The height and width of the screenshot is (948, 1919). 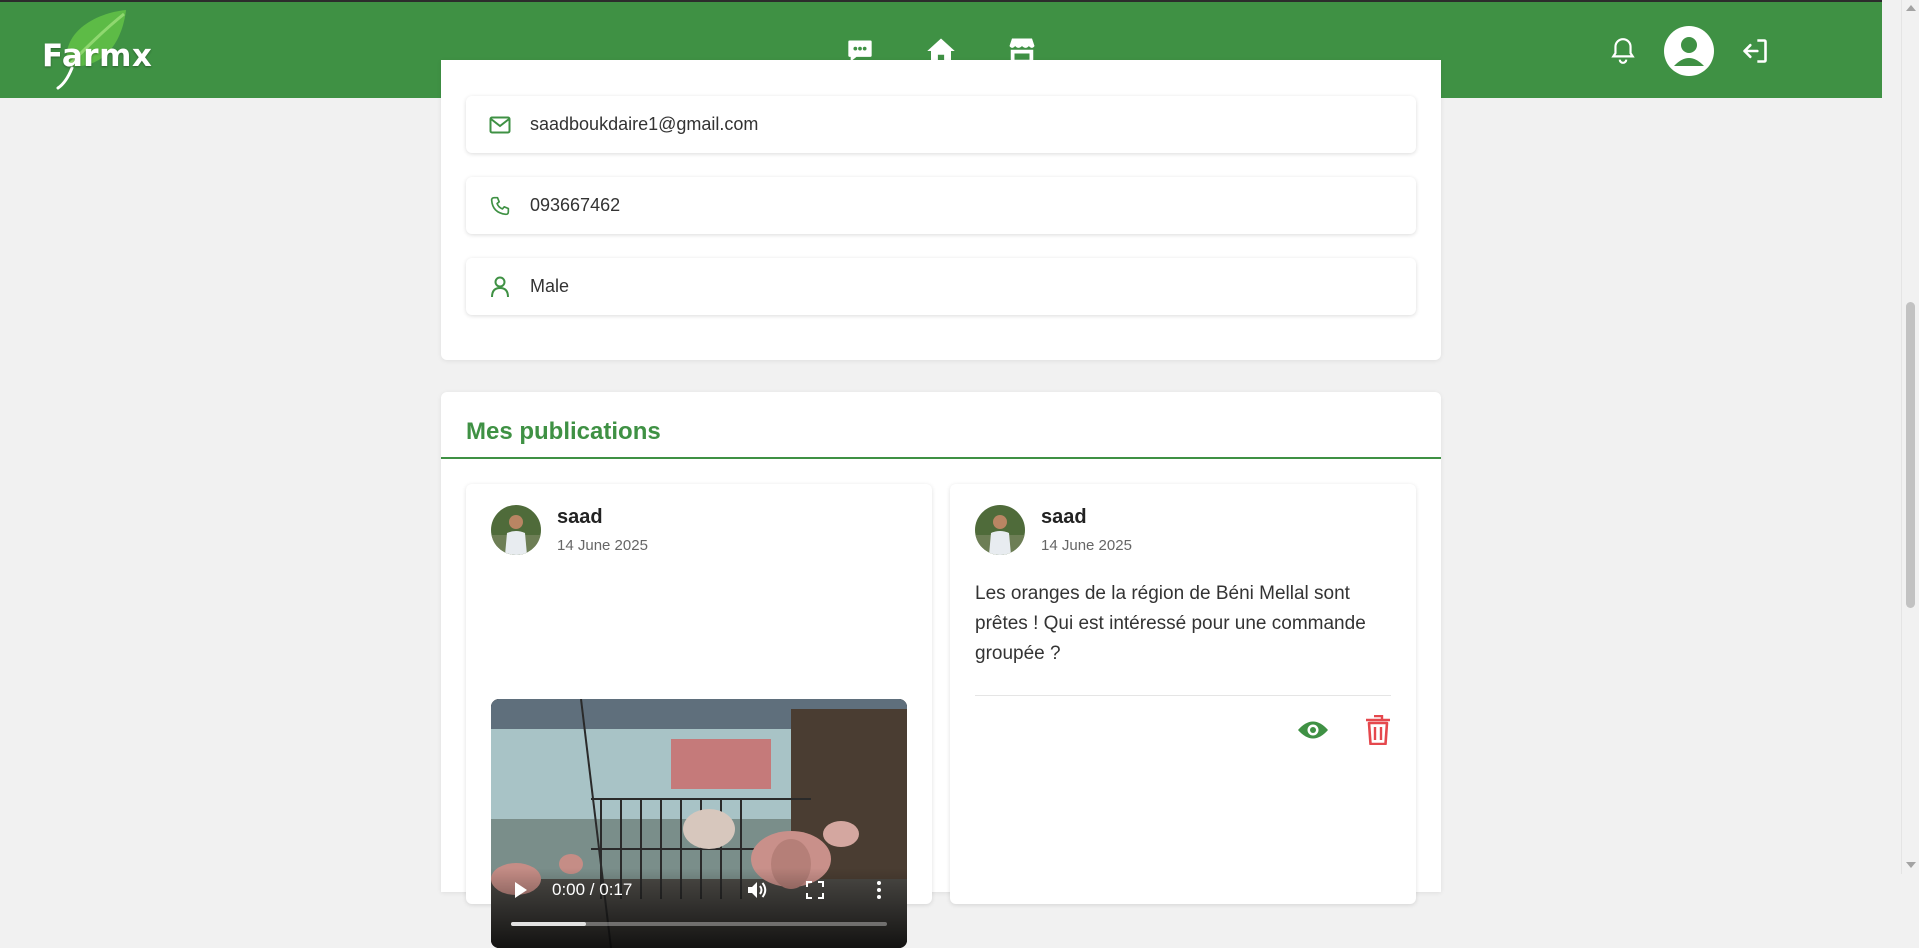 What do you see at coordinates (1313, 730) in the screenshot?
I see `eye-icon` at bounding box center [1313, 730].